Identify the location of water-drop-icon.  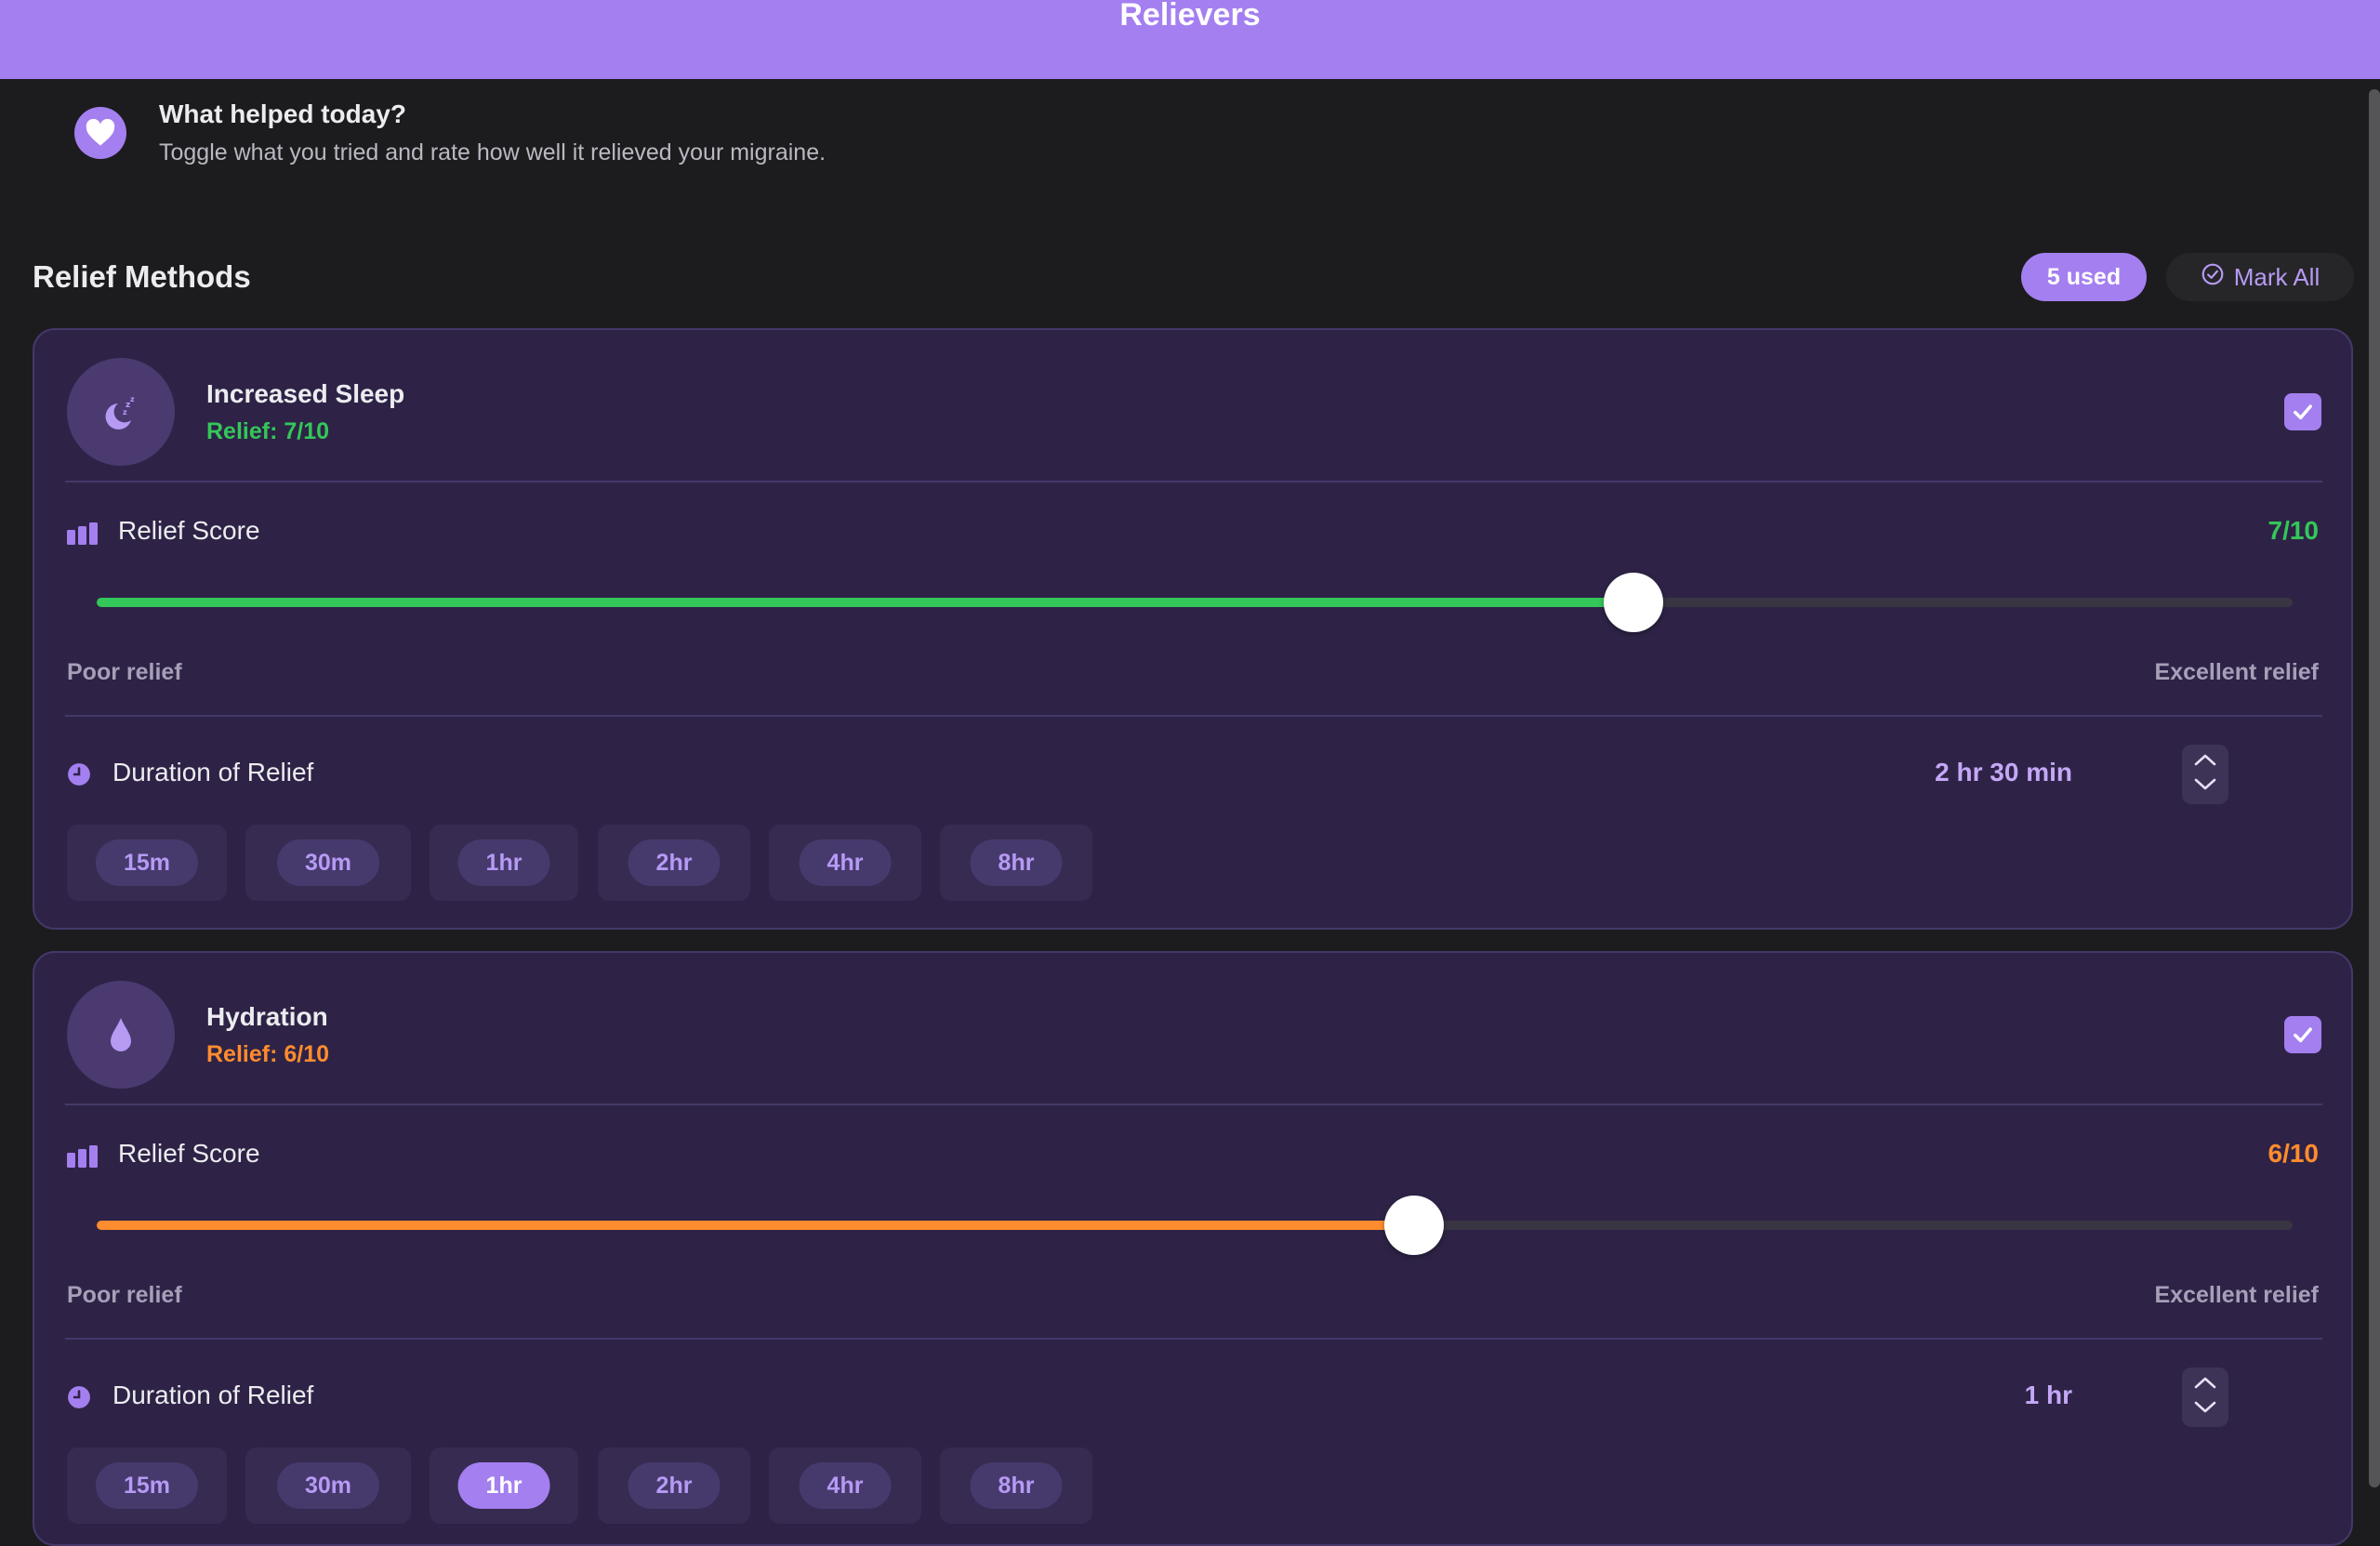
(121, 1035).